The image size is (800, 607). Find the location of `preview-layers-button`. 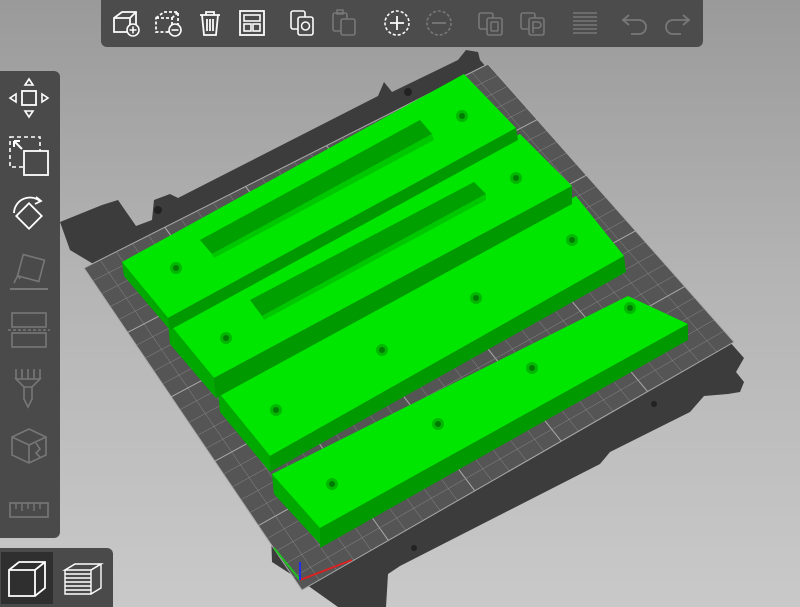

preview-layers-button is located at coordinates (83, 578).